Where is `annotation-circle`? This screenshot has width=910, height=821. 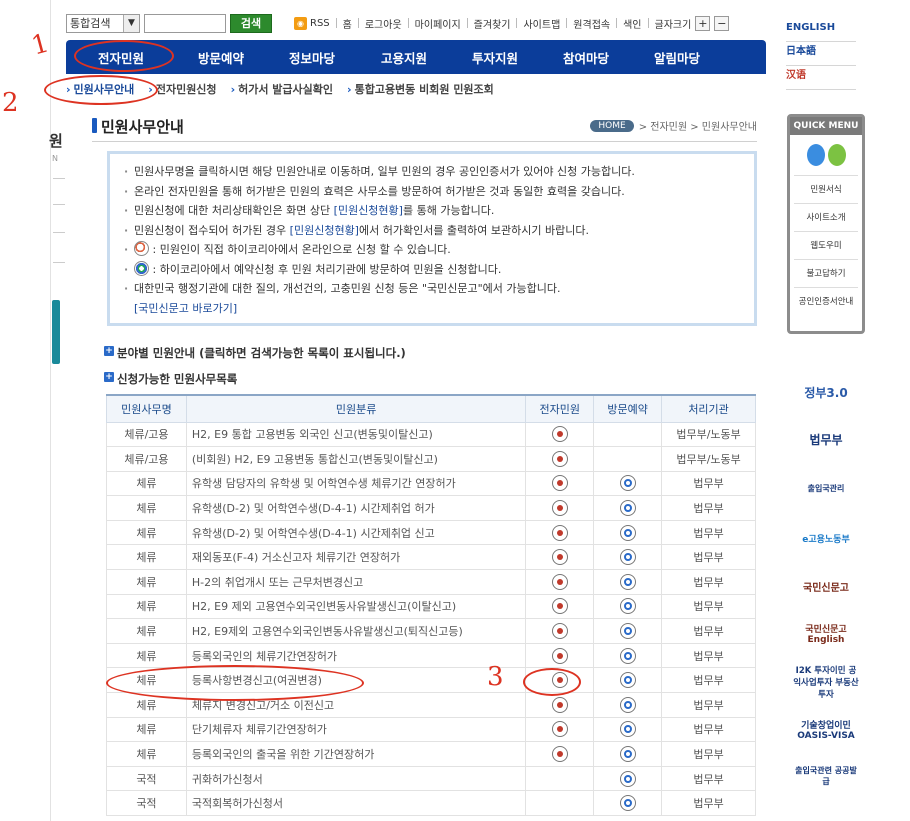 annotation-circle is located at coordinates (124, 56).